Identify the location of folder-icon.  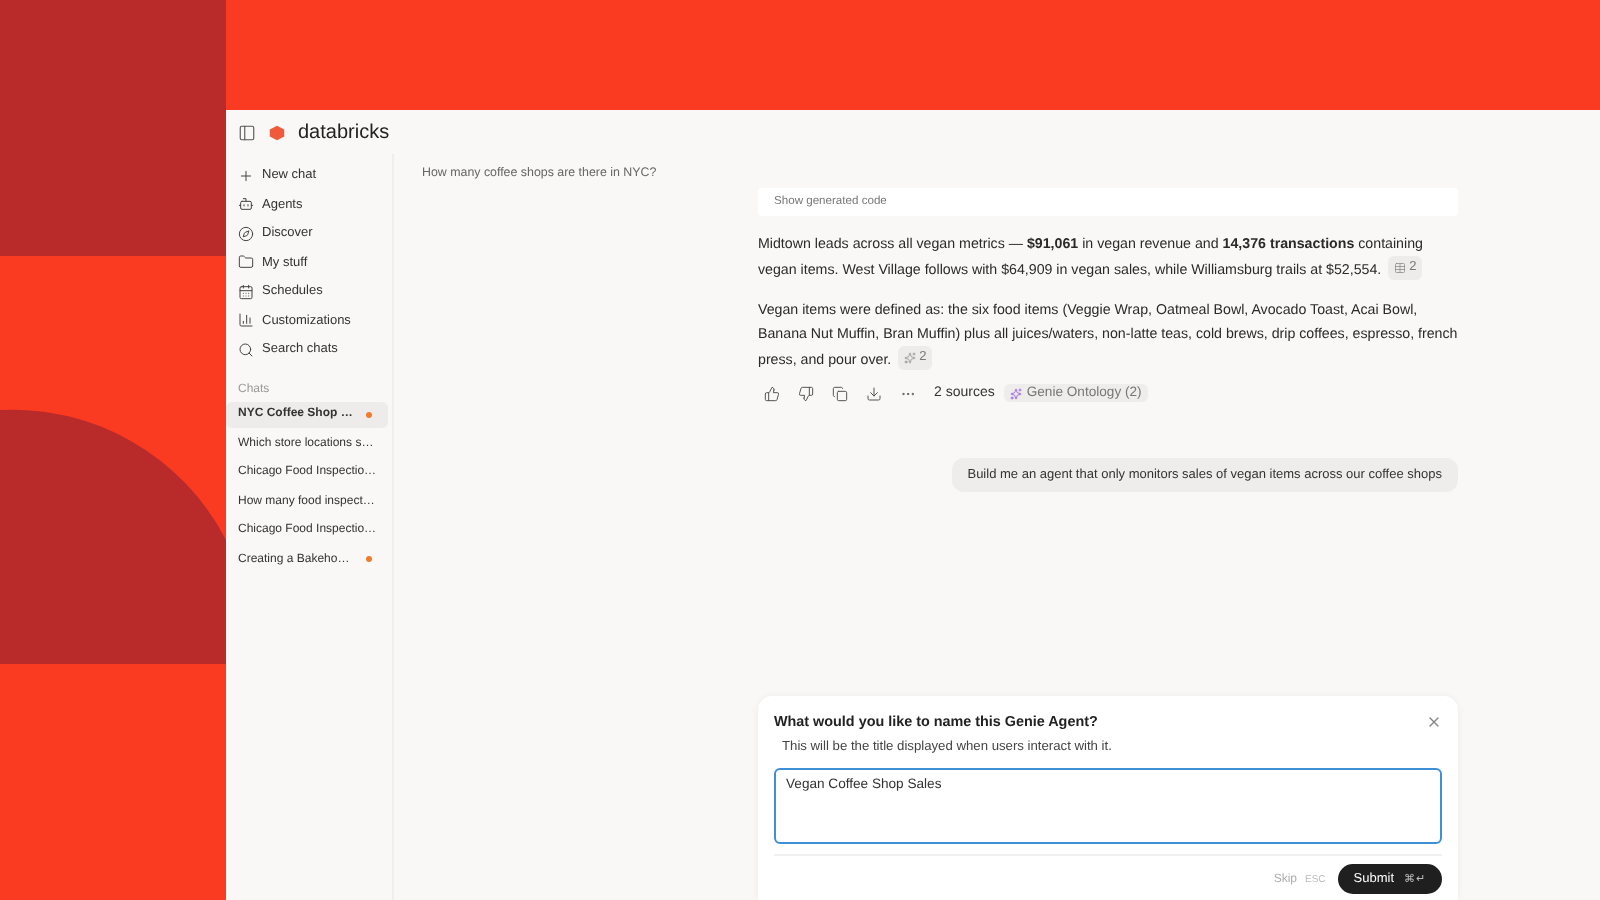
(246, 262).